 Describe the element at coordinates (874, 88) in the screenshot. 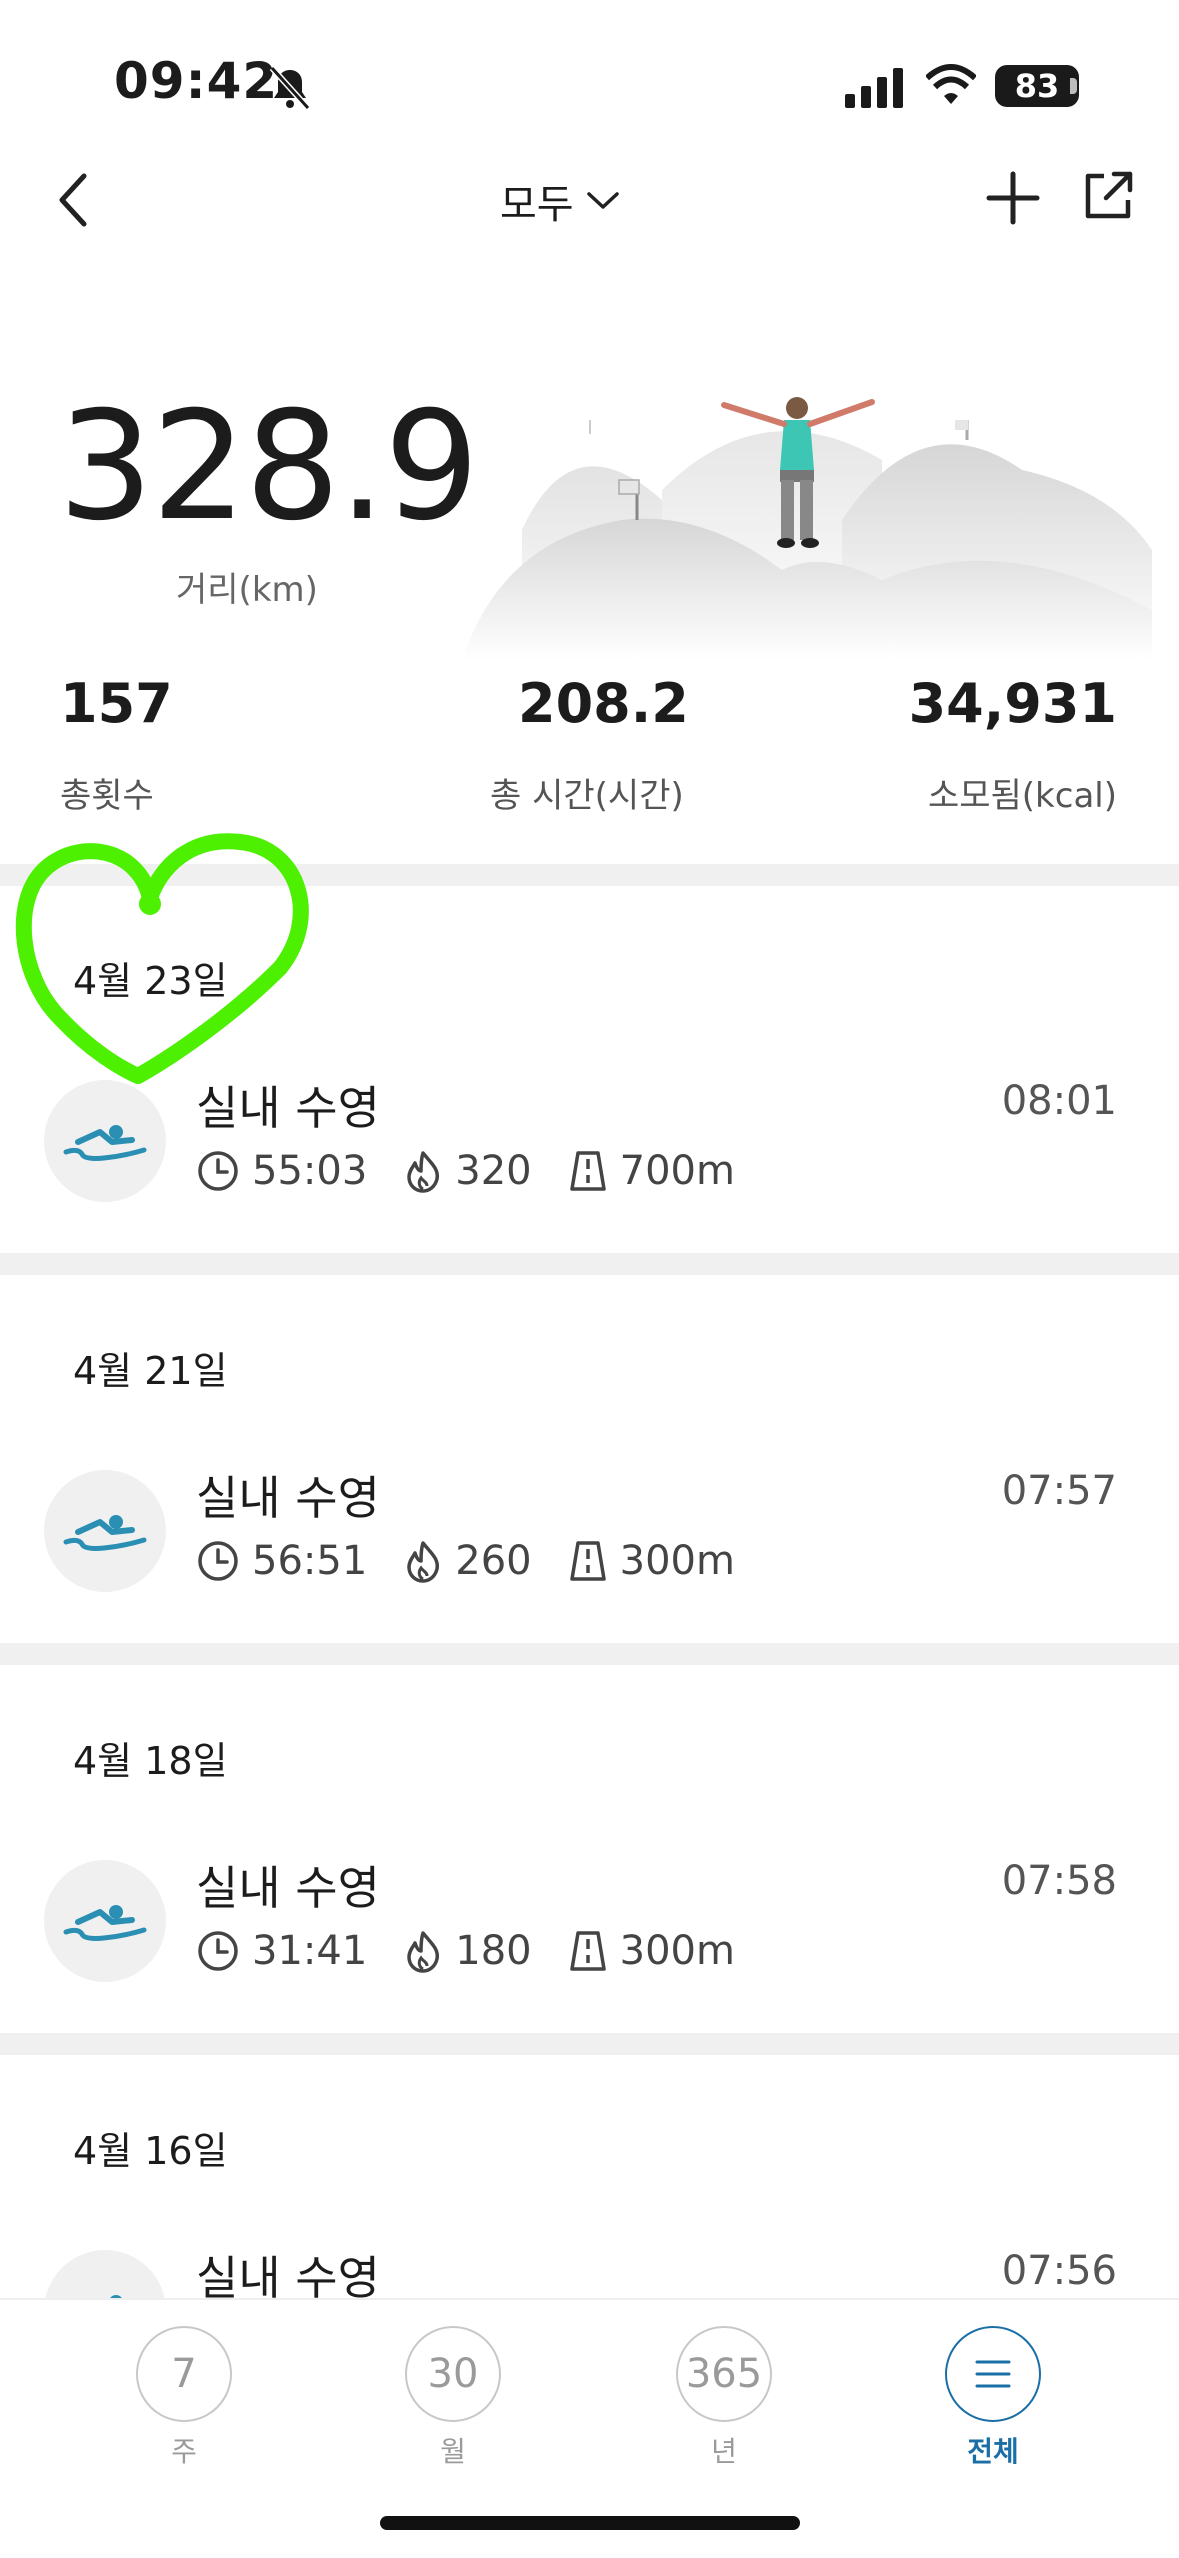

I see `signal-icon` at that location.